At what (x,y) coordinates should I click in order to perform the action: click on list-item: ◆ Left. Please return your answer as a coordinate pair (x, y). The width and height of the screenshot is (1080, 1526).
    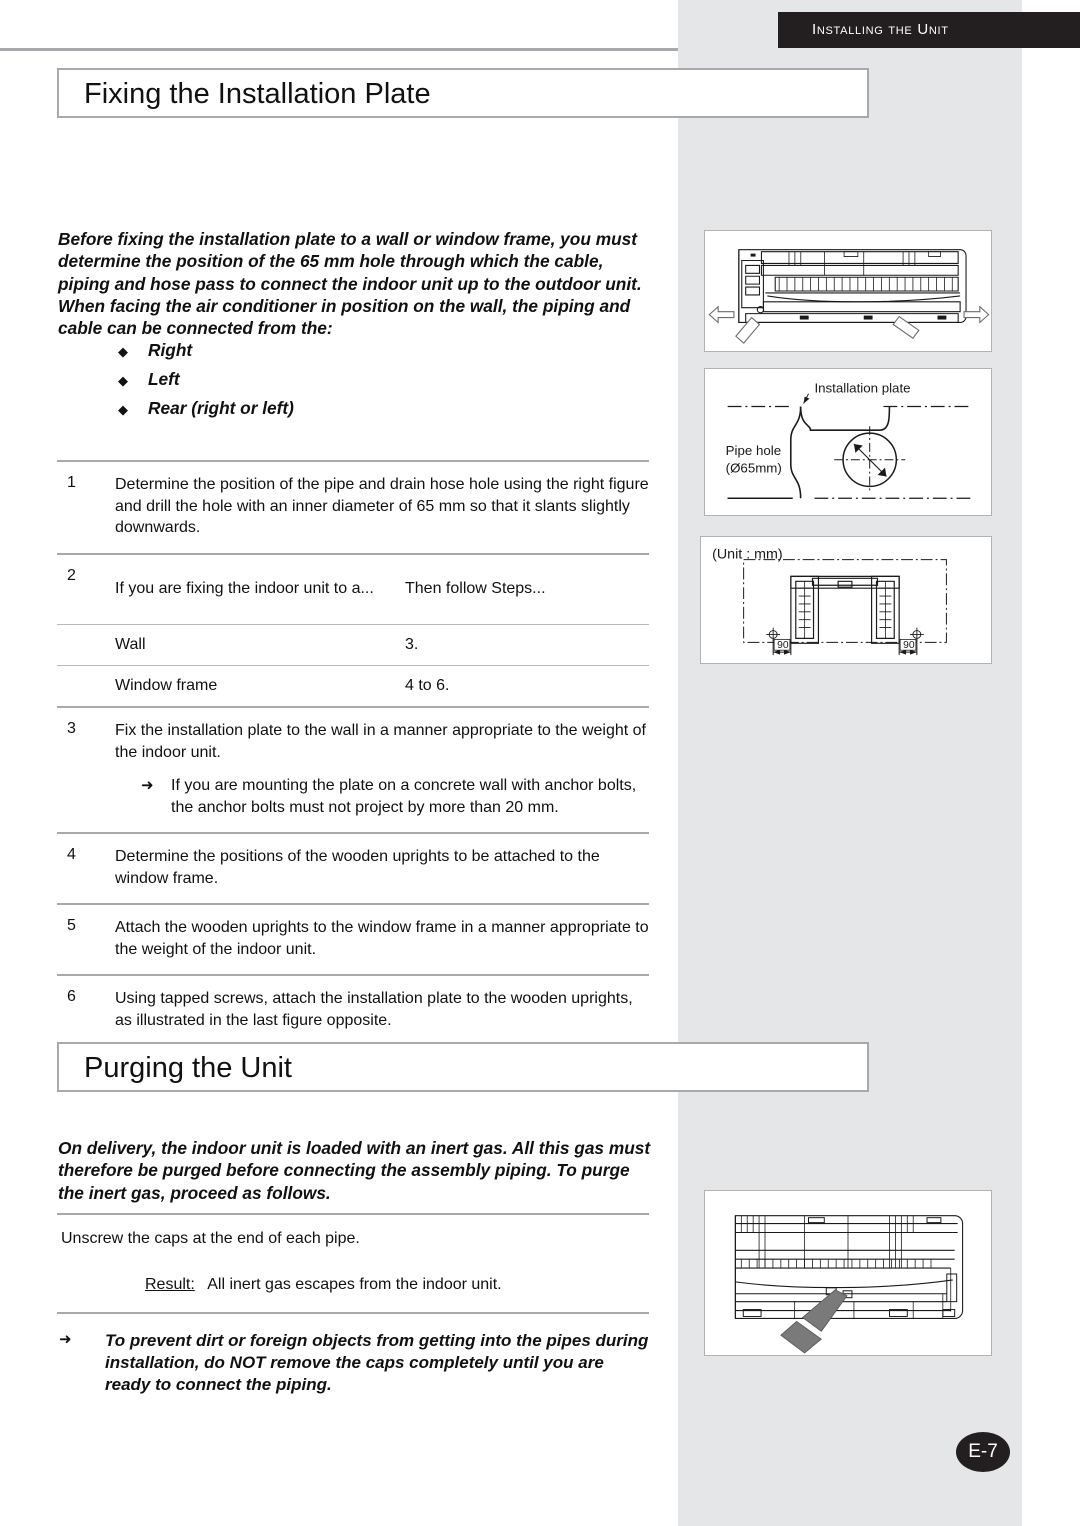
    Looking at the image, I should click on (328, 383).